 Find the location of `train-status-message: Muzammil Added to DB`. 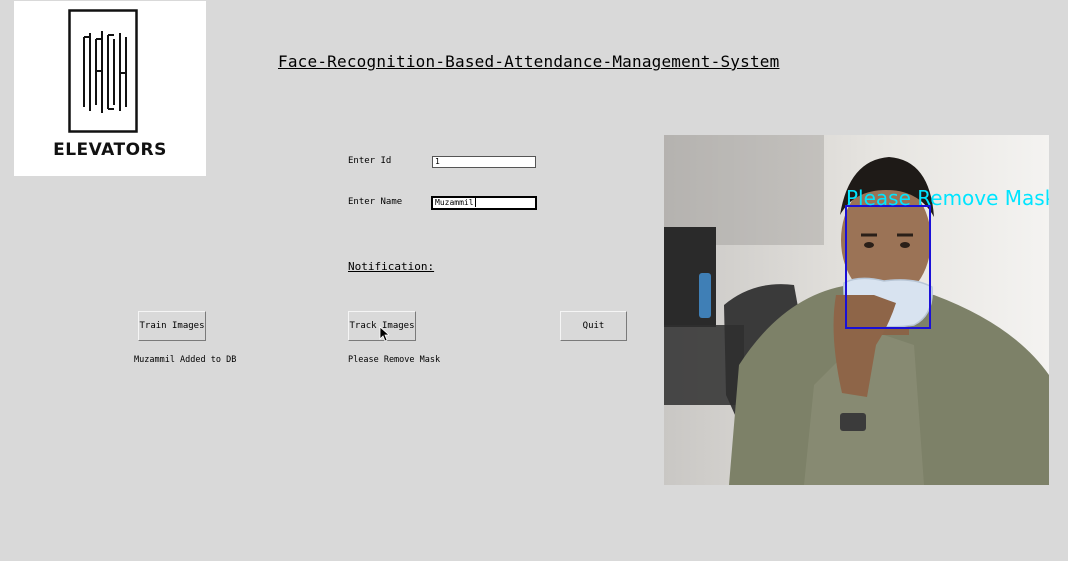

train-status-message: Muzammil Added to DB is located at coordinates (185, 360).